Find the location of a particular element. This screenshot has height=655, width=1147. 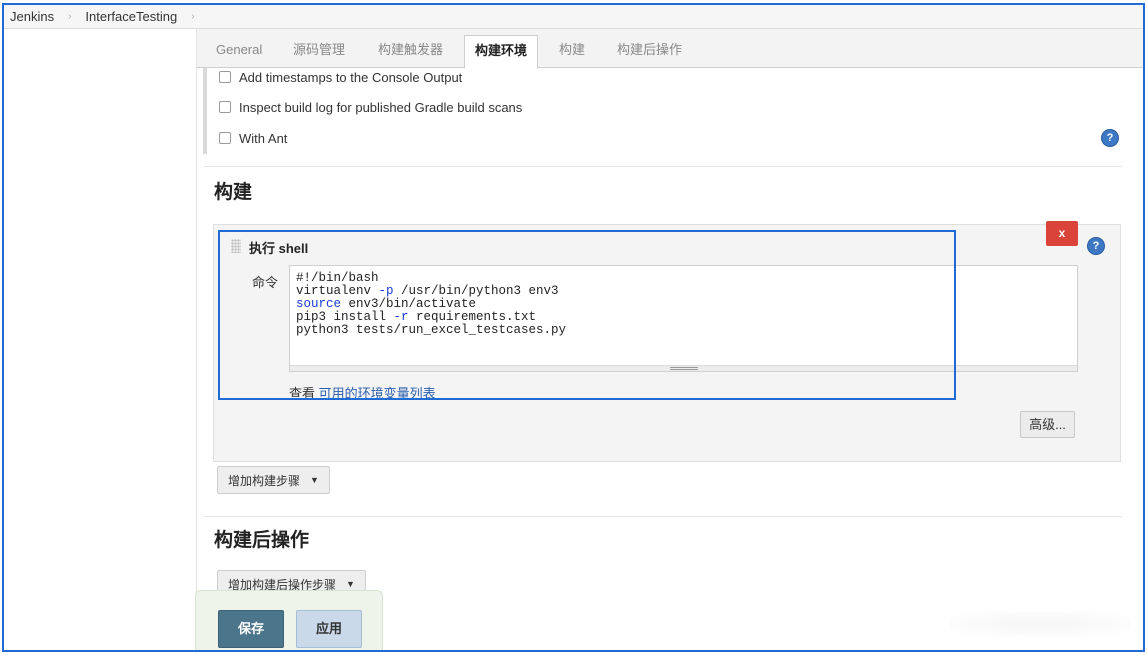

option-label: With Ant is located at coordinates (263, 138).